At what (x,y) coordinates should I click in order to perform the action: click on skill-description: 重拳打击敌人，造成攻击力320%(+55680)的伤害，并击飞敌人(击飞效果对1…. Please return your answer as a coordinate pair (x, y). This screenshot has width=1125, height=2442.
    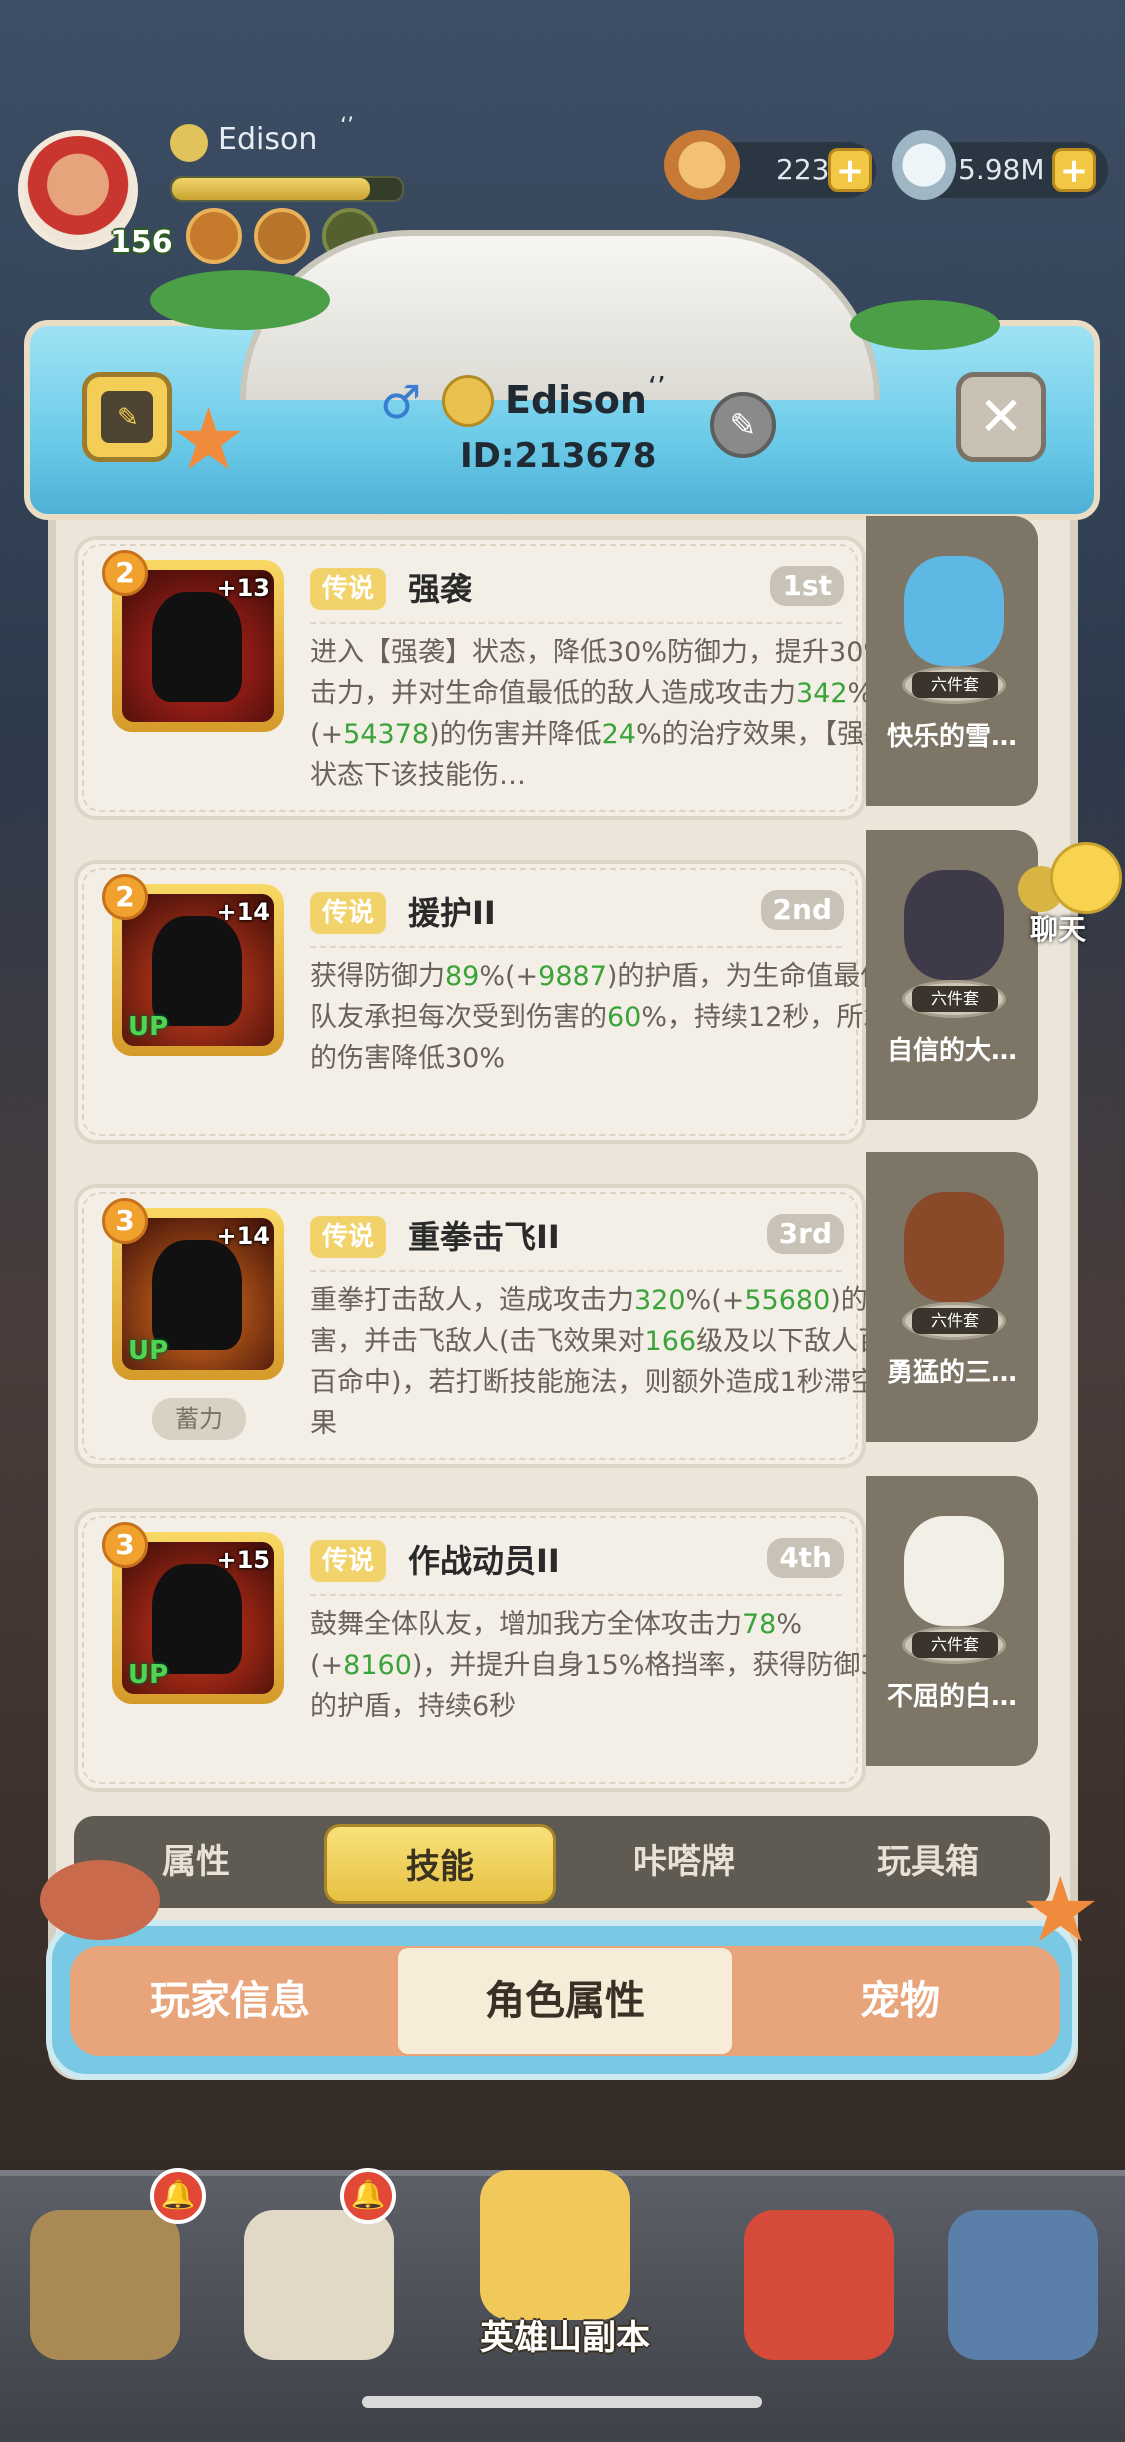
    Looking at the image, I should click on (616, 1362).